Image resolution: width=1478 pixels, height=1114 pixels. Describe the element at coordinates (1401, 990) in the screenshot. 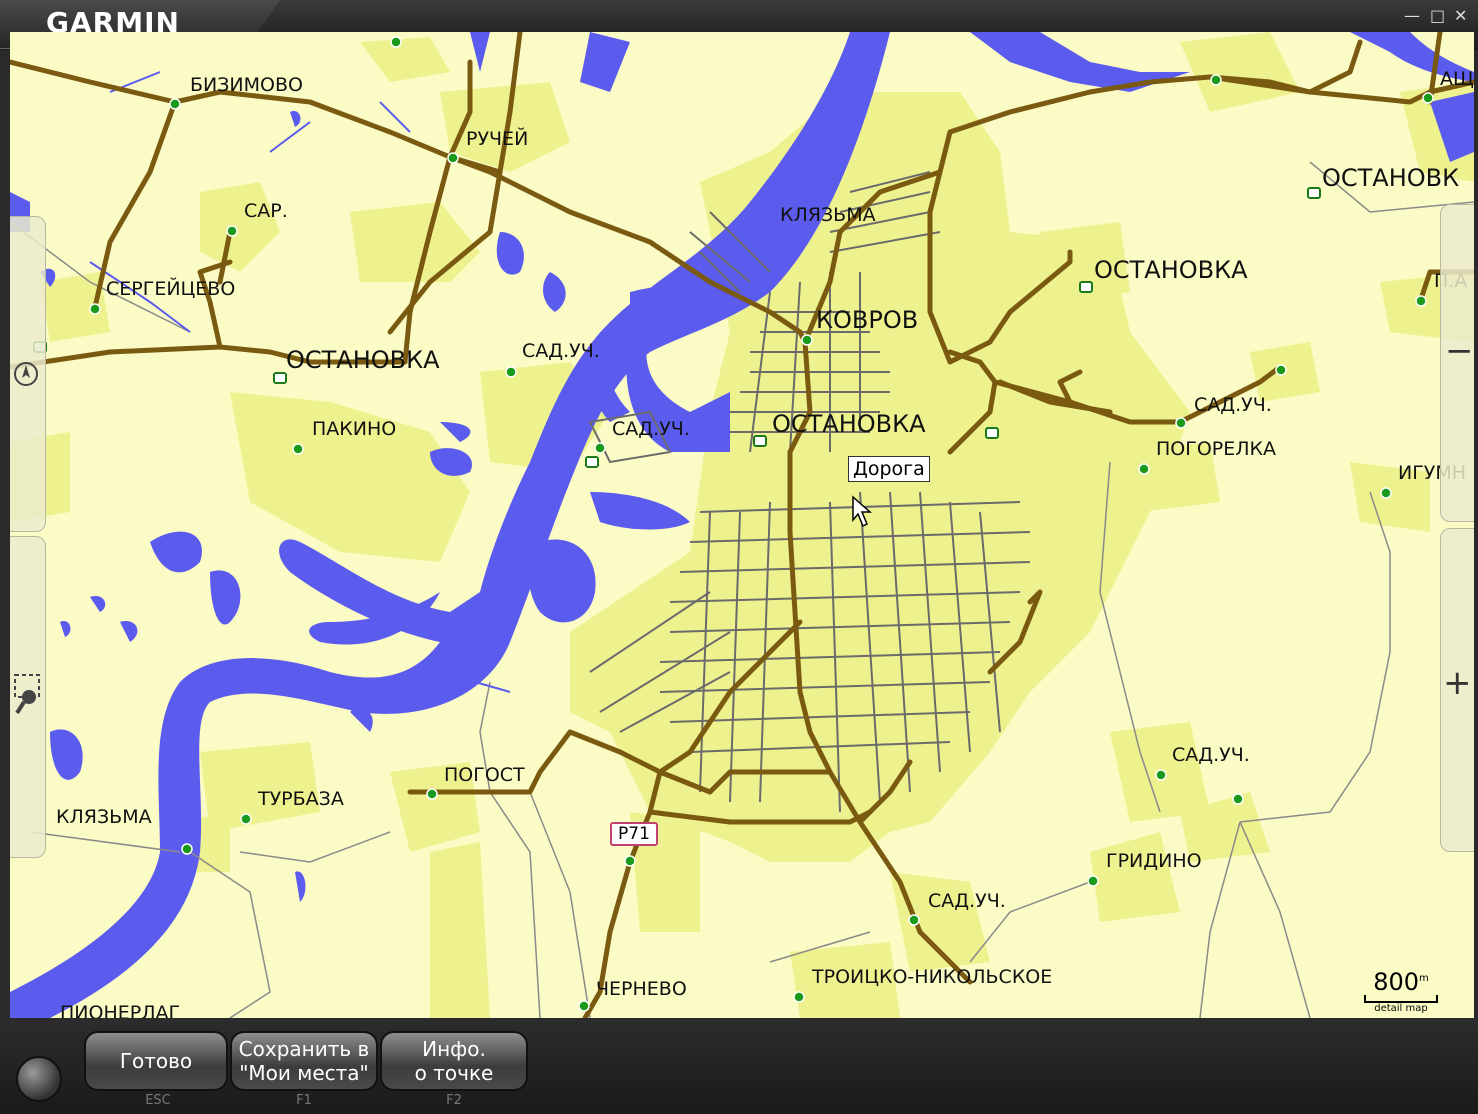

I see `scale-bar: 800m detail map` at that location.